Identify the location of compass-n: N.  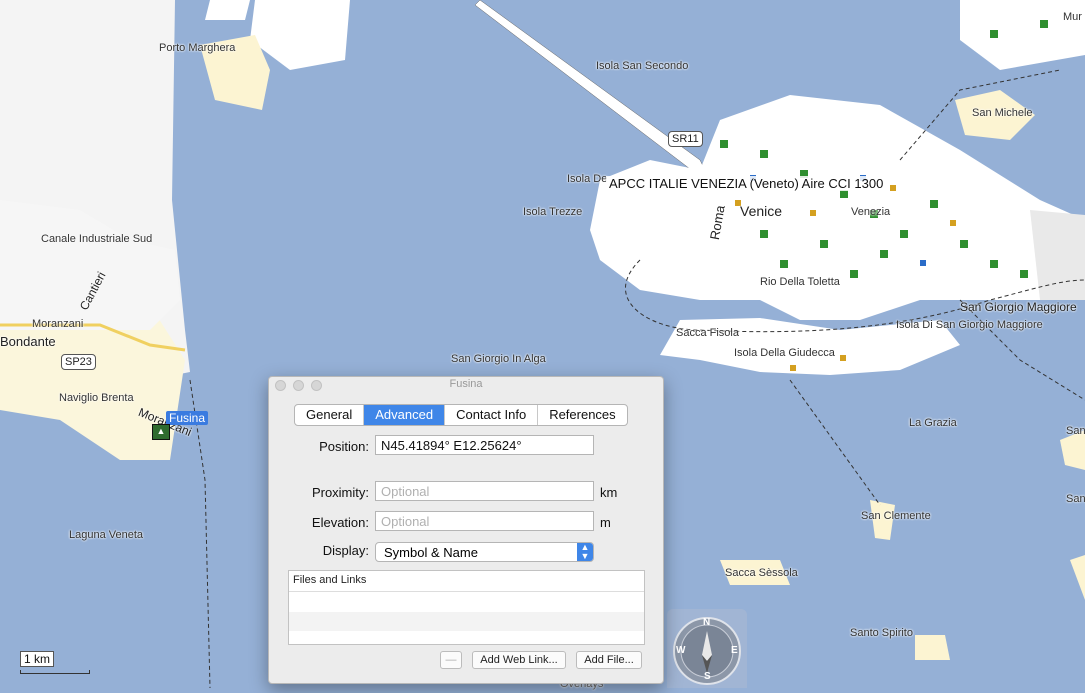
(707, 622).